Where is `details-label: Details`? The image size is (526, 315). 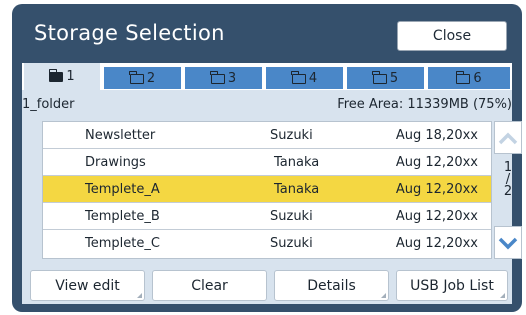 details-label: Details is located at coordinates (331, 285).